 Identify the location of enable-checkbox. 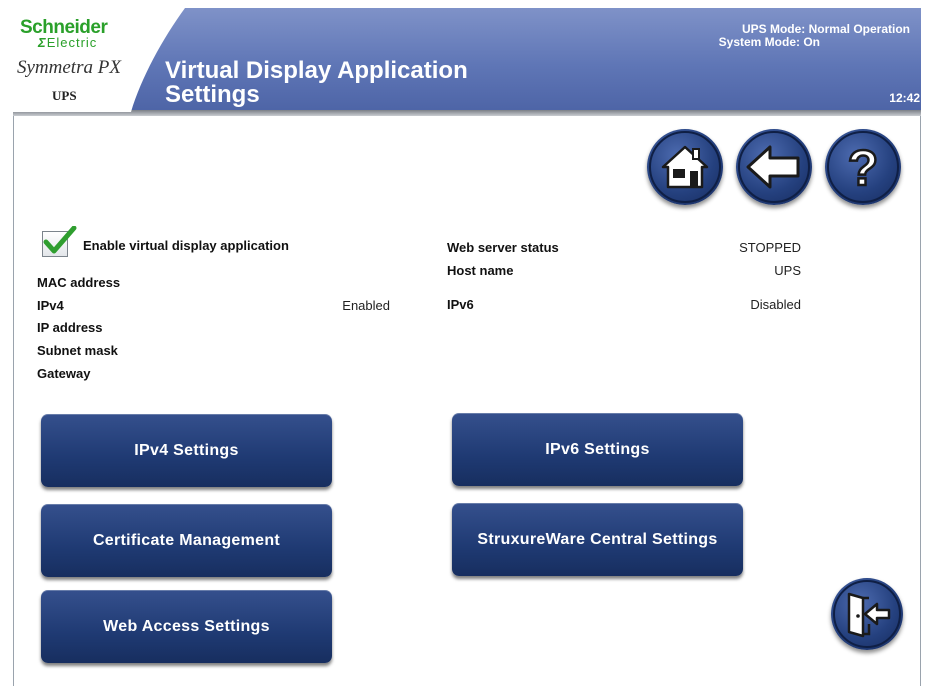
(59, 241).